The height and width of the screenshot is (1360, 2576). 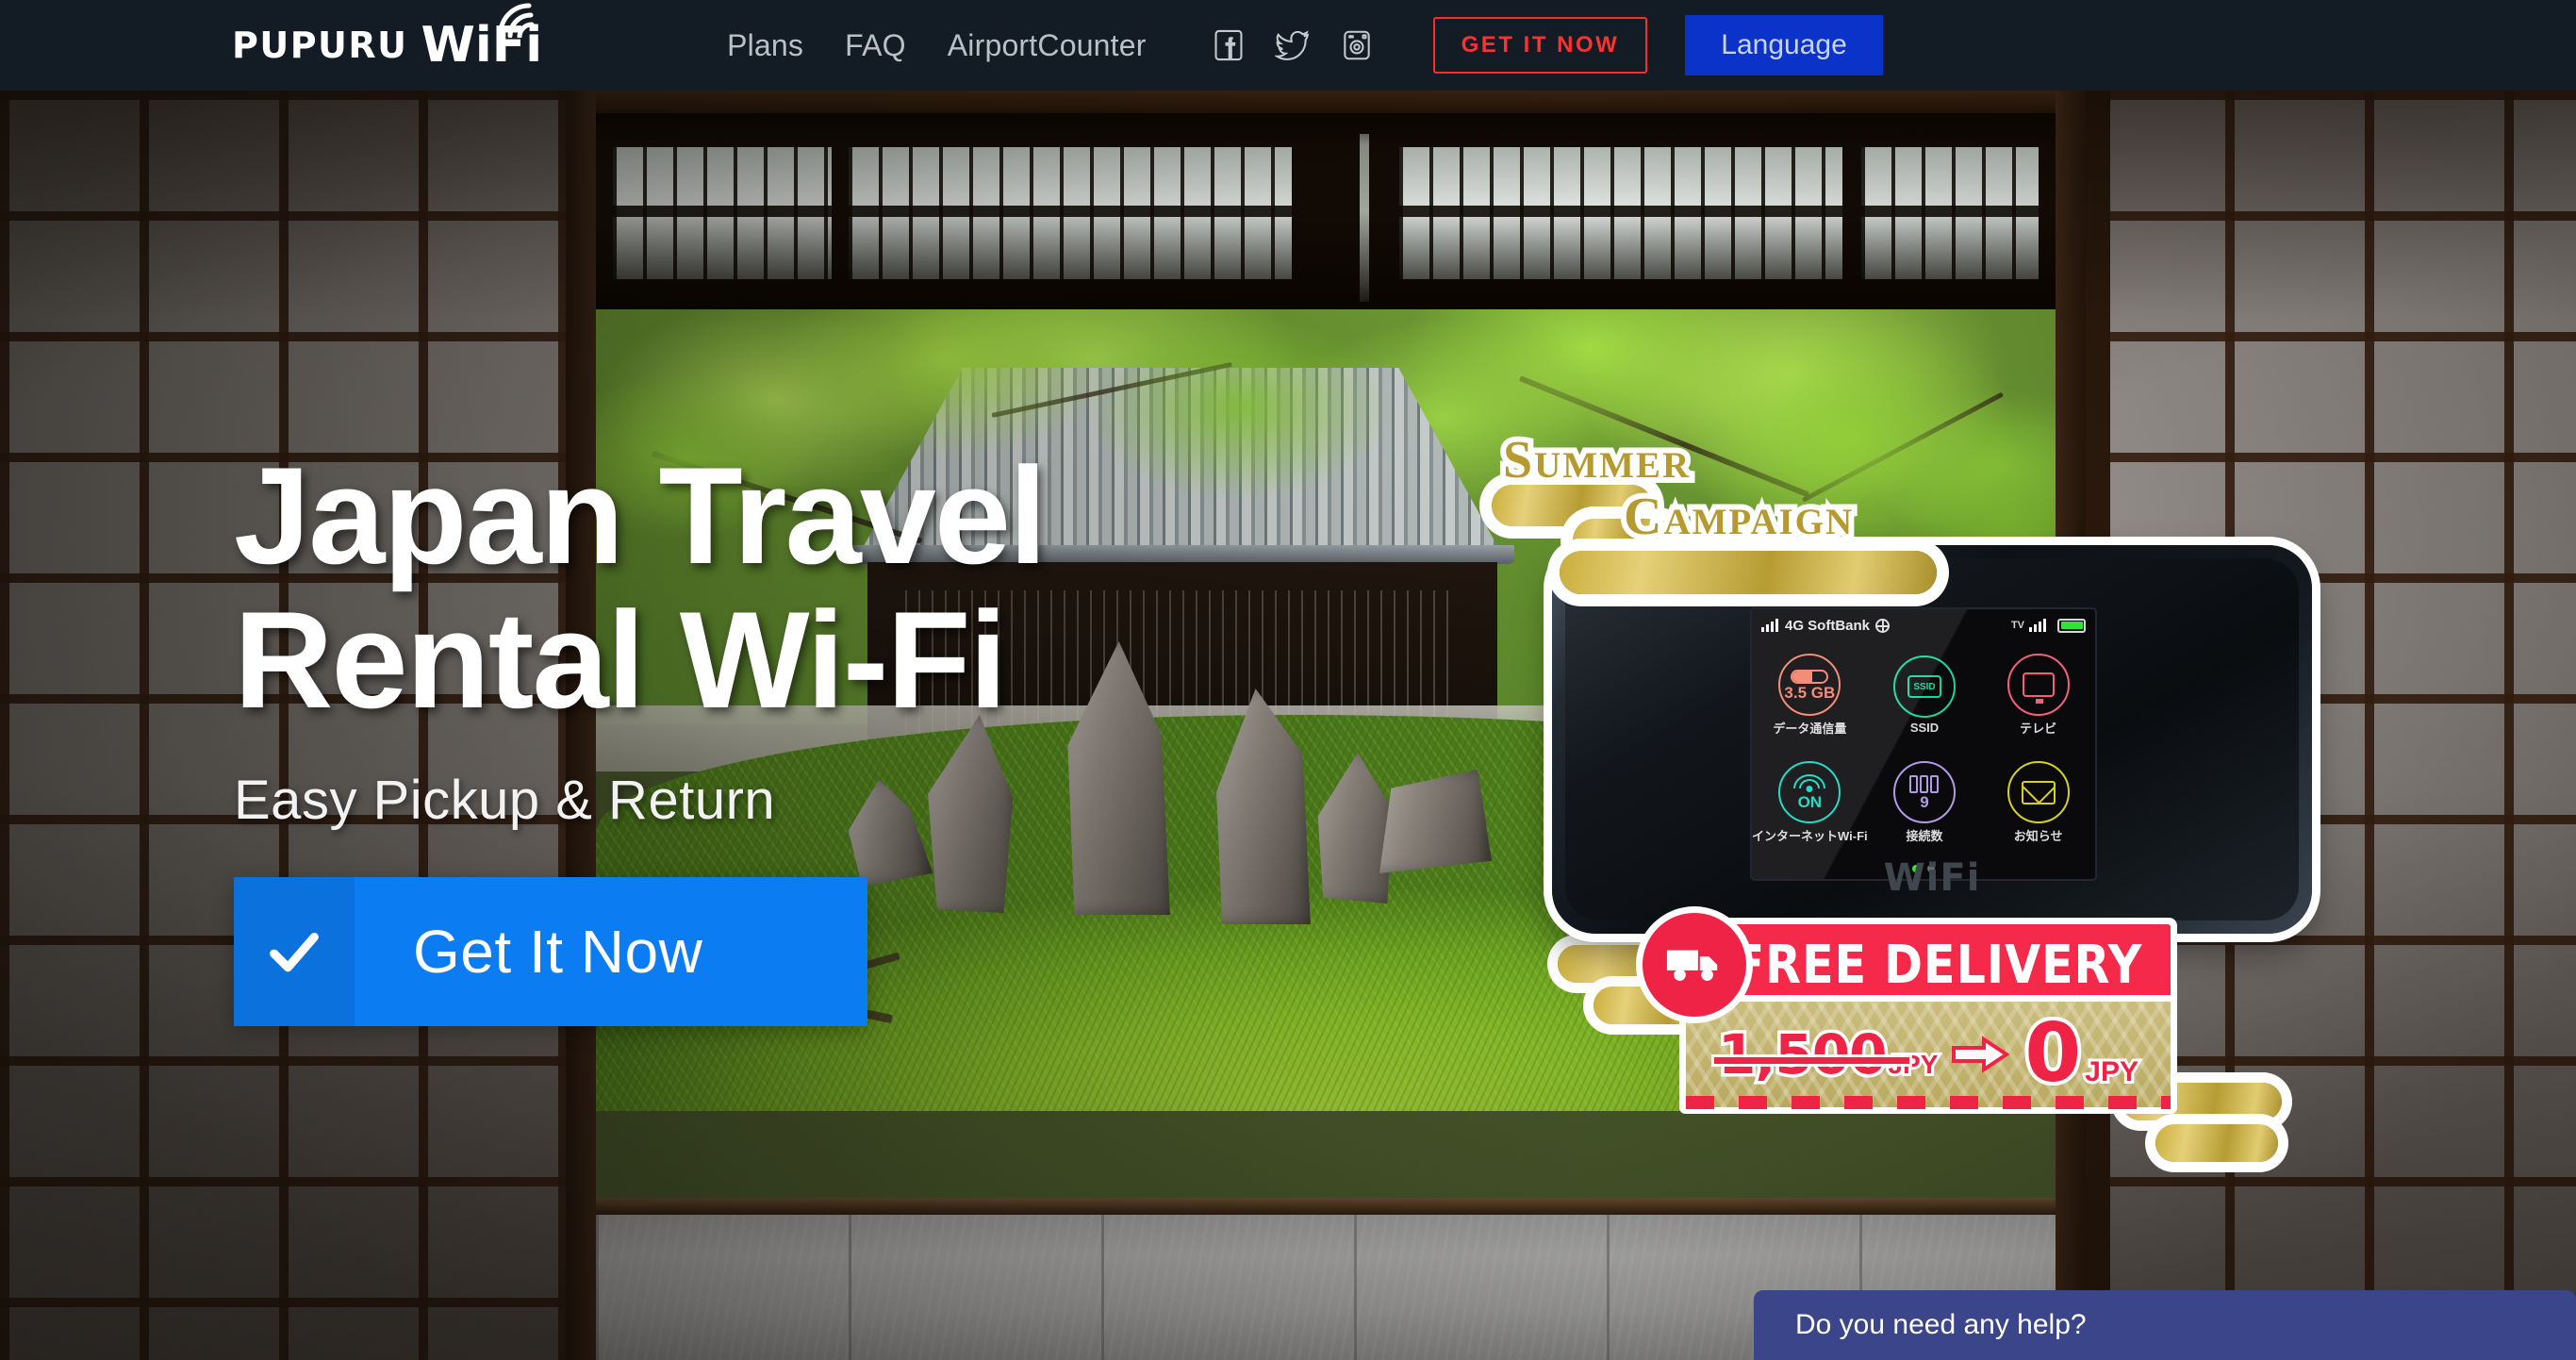 What do you see at coordinates (2038, 728) in the screenshot?
I see `tile-label: テレビ` at bounding box center [2038, 728].